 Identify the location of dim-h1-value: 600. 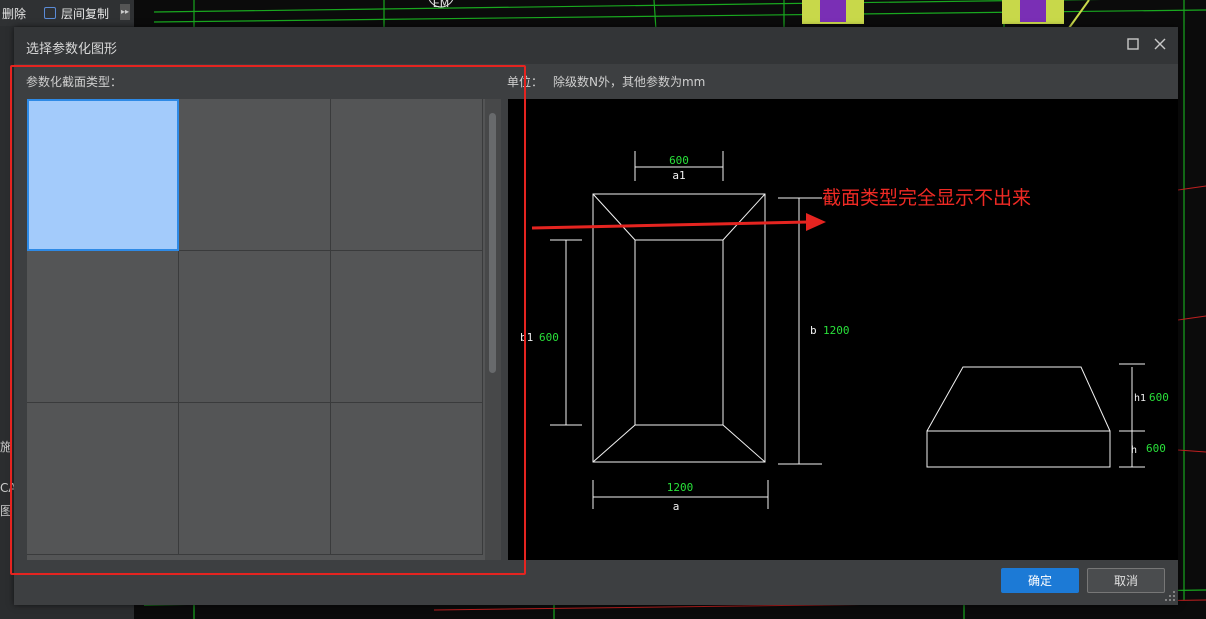
(1159, 397).